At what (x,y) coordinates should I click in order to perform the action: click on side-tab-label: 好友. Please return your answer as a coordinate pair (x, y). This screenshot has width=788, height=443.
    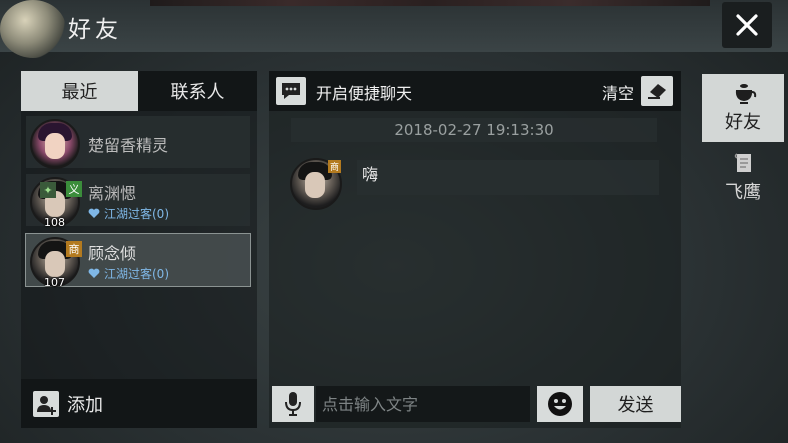
    Looking at the image, I should click on (743, 122).